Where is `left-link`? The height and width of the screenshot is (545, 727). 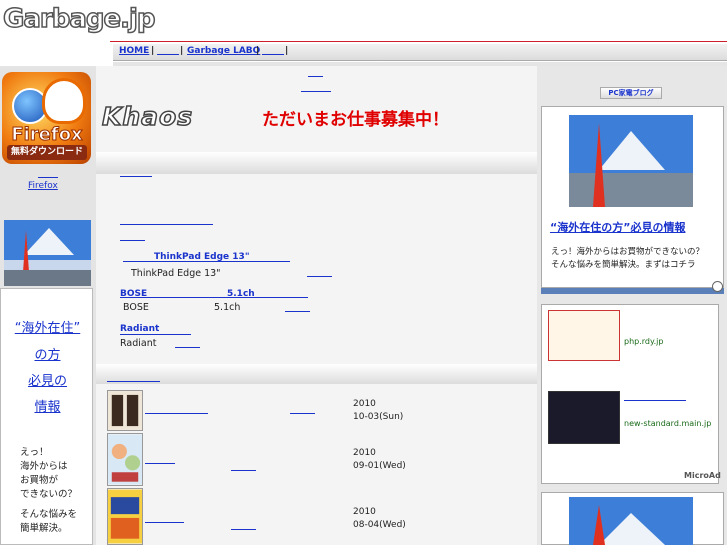 left-link is located at coordinates (48, 174).